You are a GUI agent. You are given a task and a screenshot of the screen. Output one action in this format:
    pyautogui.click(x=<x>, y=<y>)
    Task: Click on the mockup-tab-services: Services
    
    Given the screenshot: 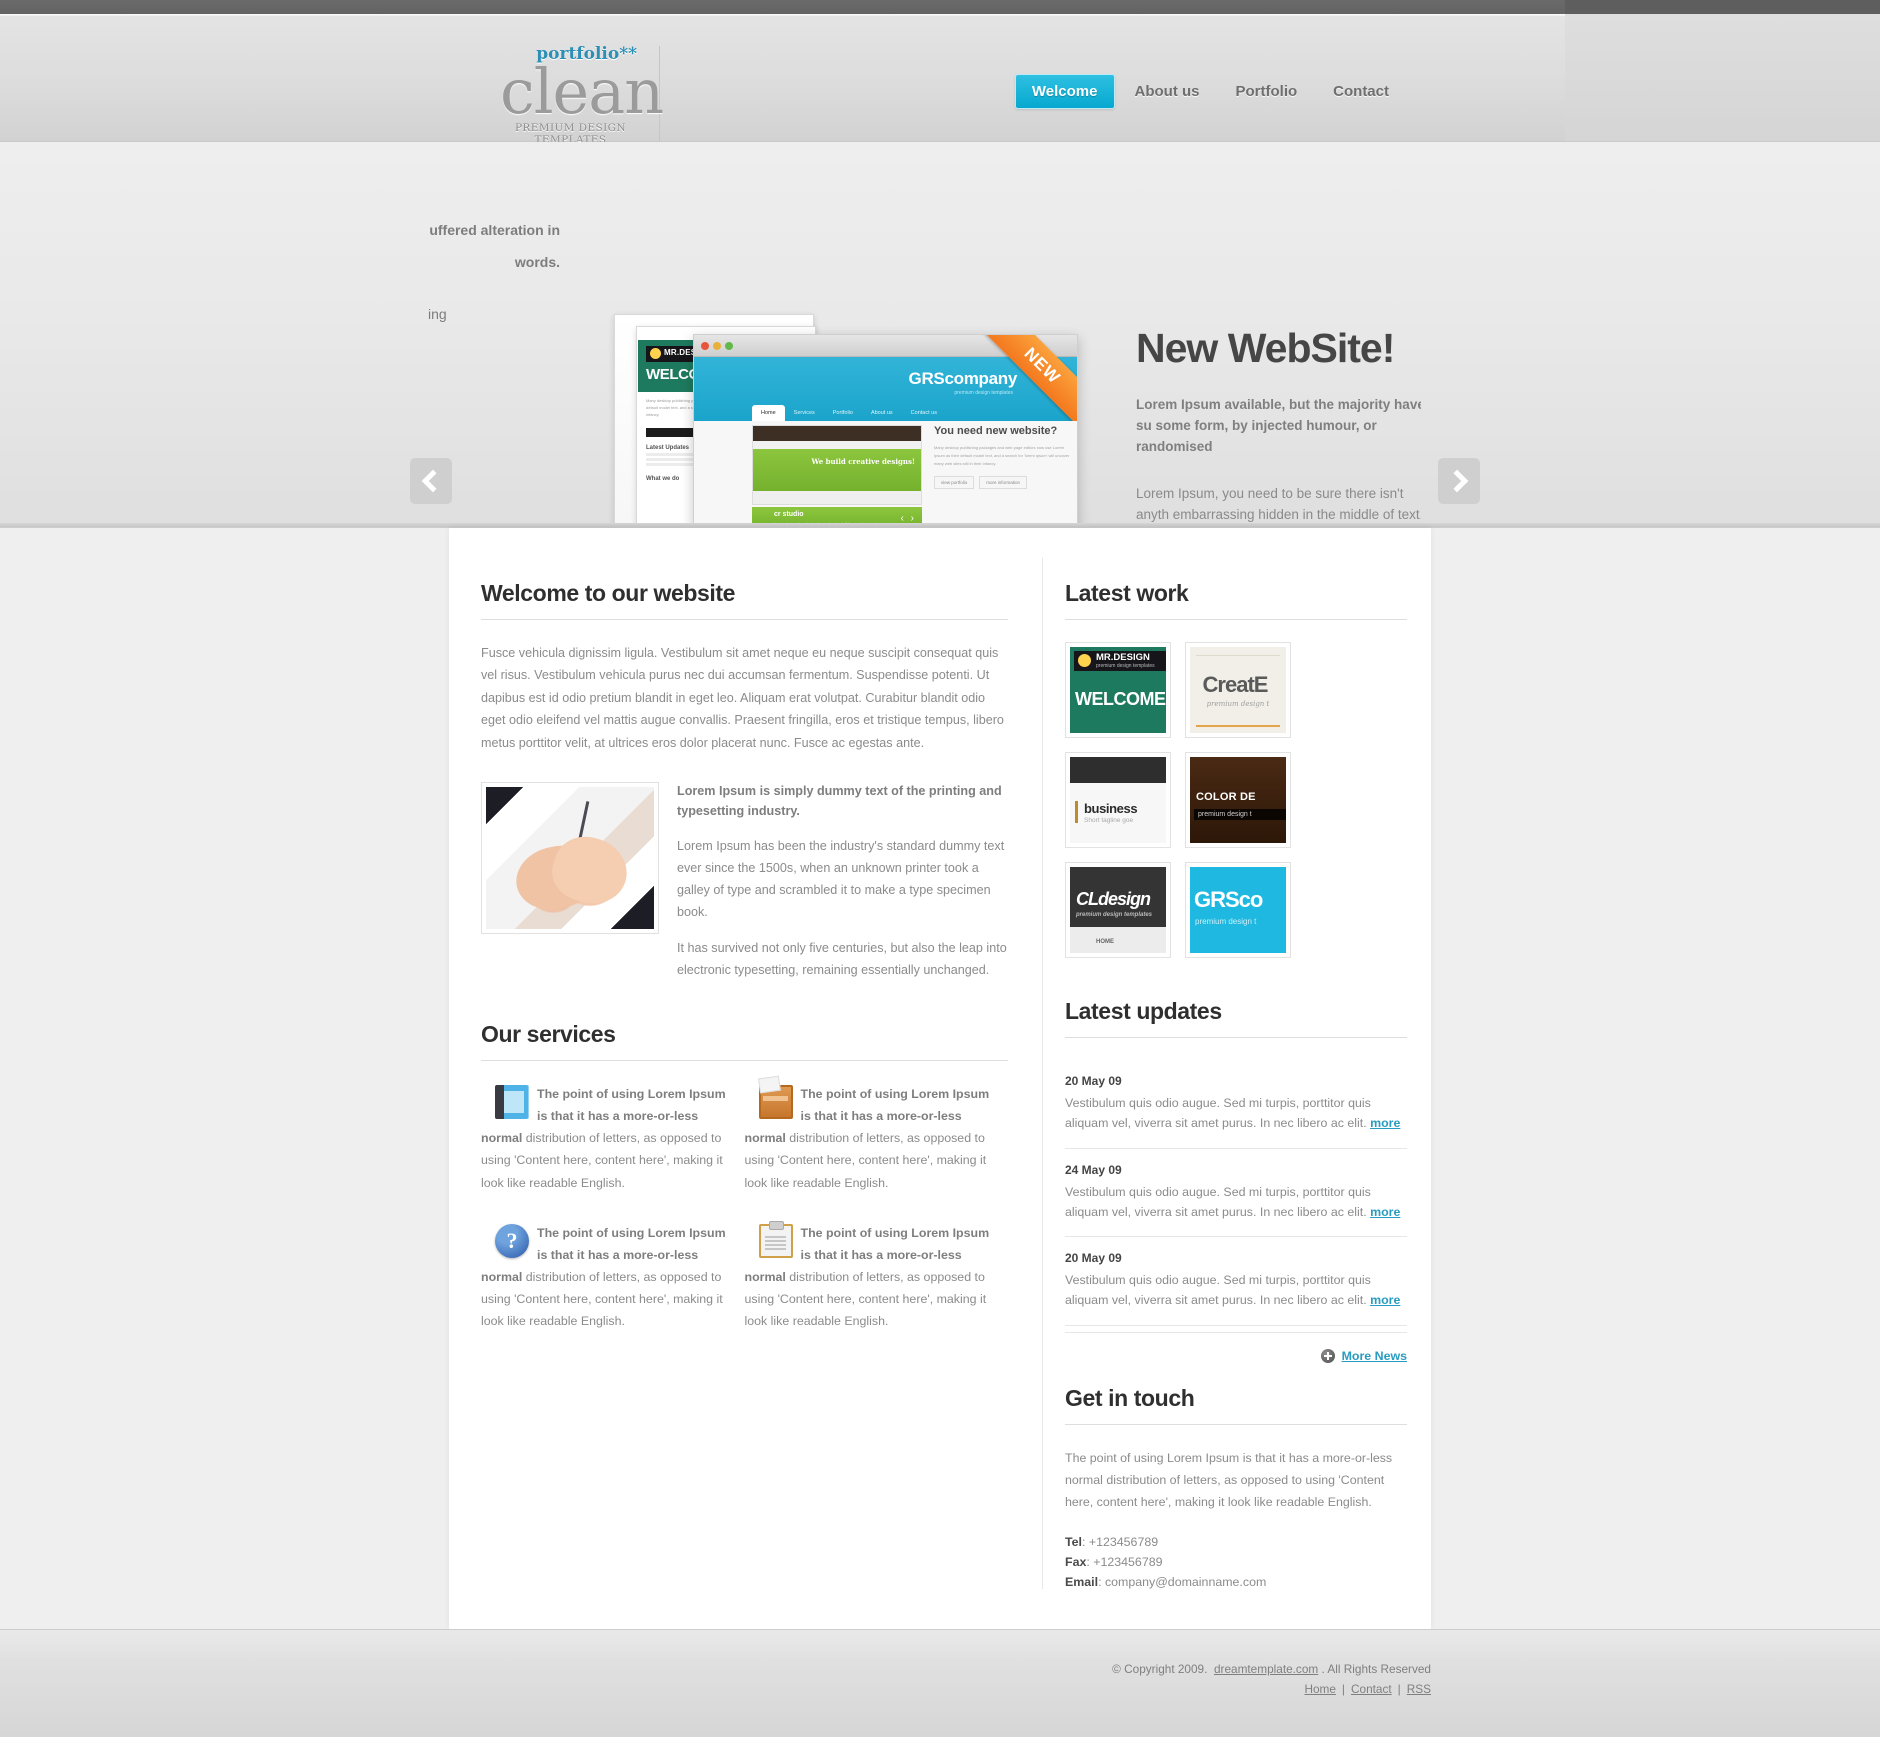 What is the action you would take?
    pyautogui.click(x=804, y=413)
    